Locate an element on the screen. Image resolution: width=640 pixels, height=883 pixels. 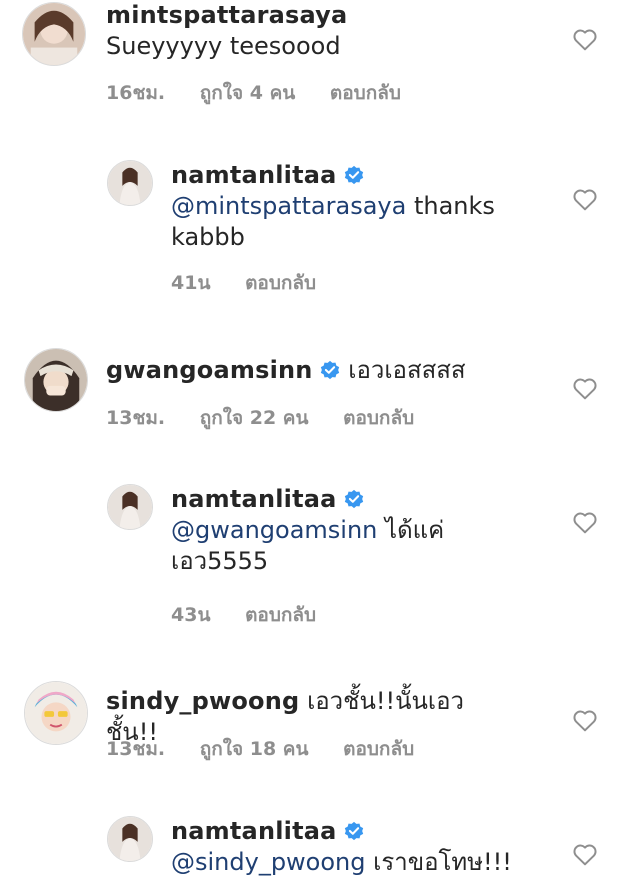
comment-meta: 13ชม. ถูกใจ 22 คน ตอบกลับ is located at coordinates (274, 418).